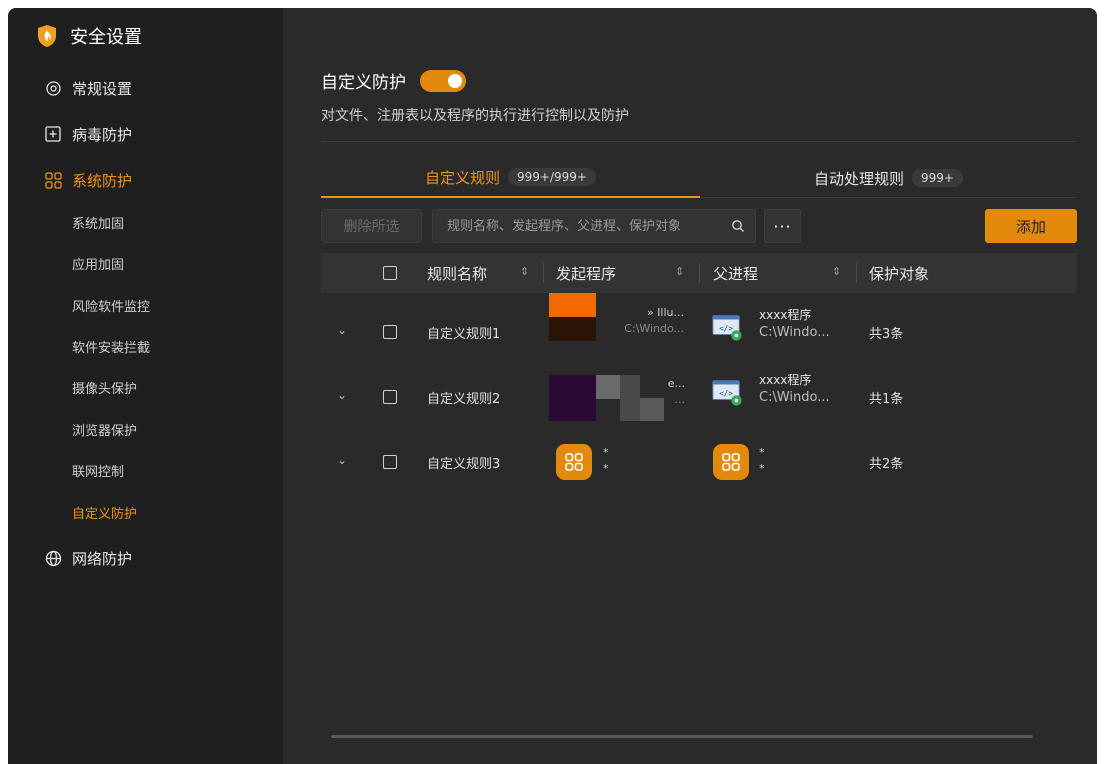 The height and width of the screenshot is (764, 1105). What do you see at coordinates (102, 558) in the screenshot?
I see `sidebar-item-label: 网络防护` at bounding box center [102, 558].